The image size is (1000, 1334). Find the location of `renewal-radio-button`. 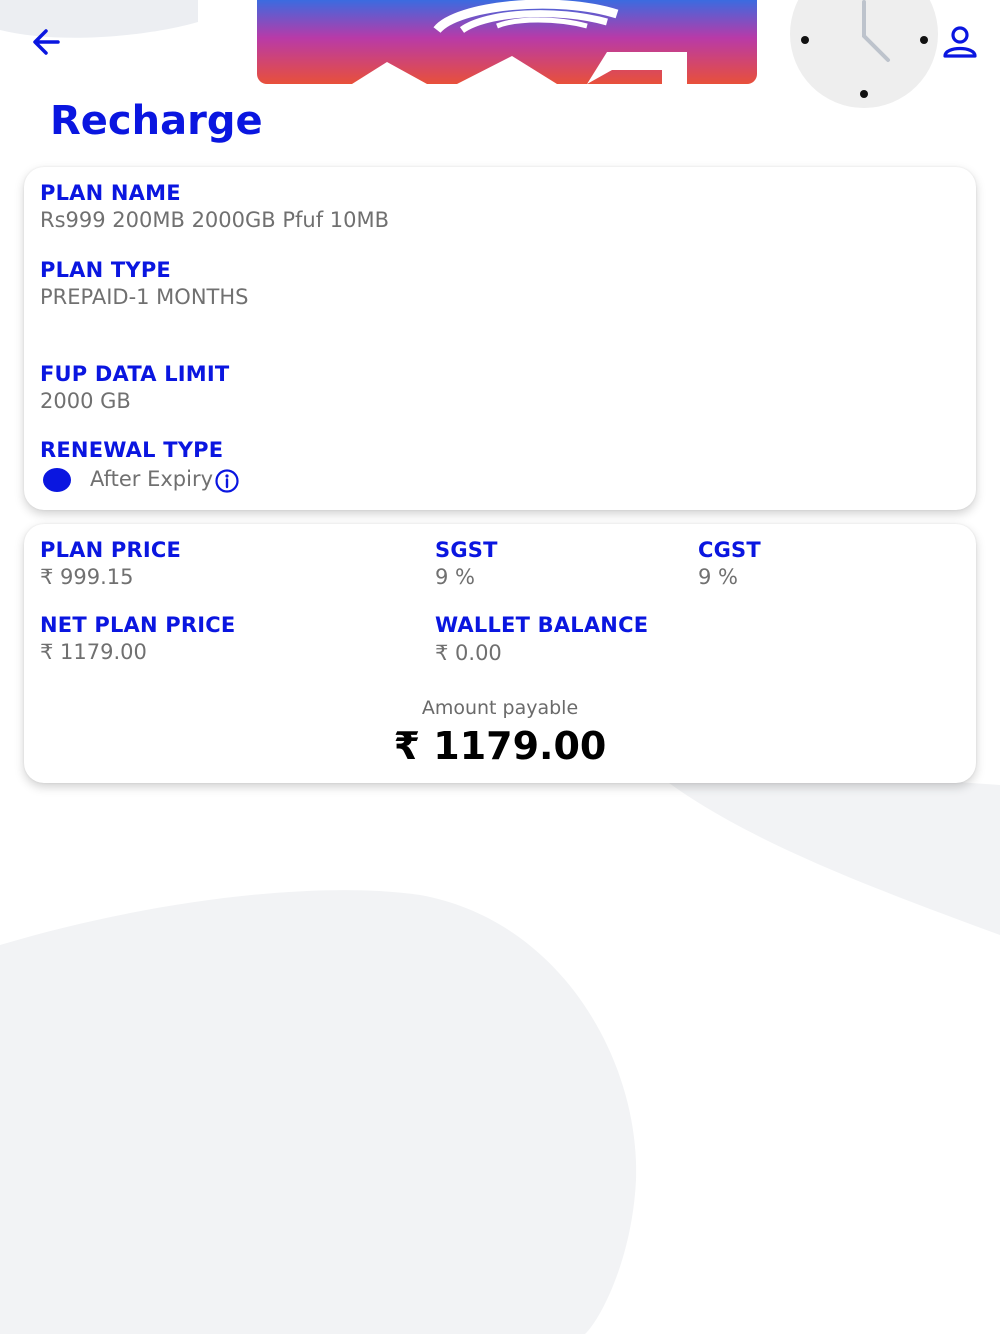

renewal-radio-button is located at coordinates (57, 480).